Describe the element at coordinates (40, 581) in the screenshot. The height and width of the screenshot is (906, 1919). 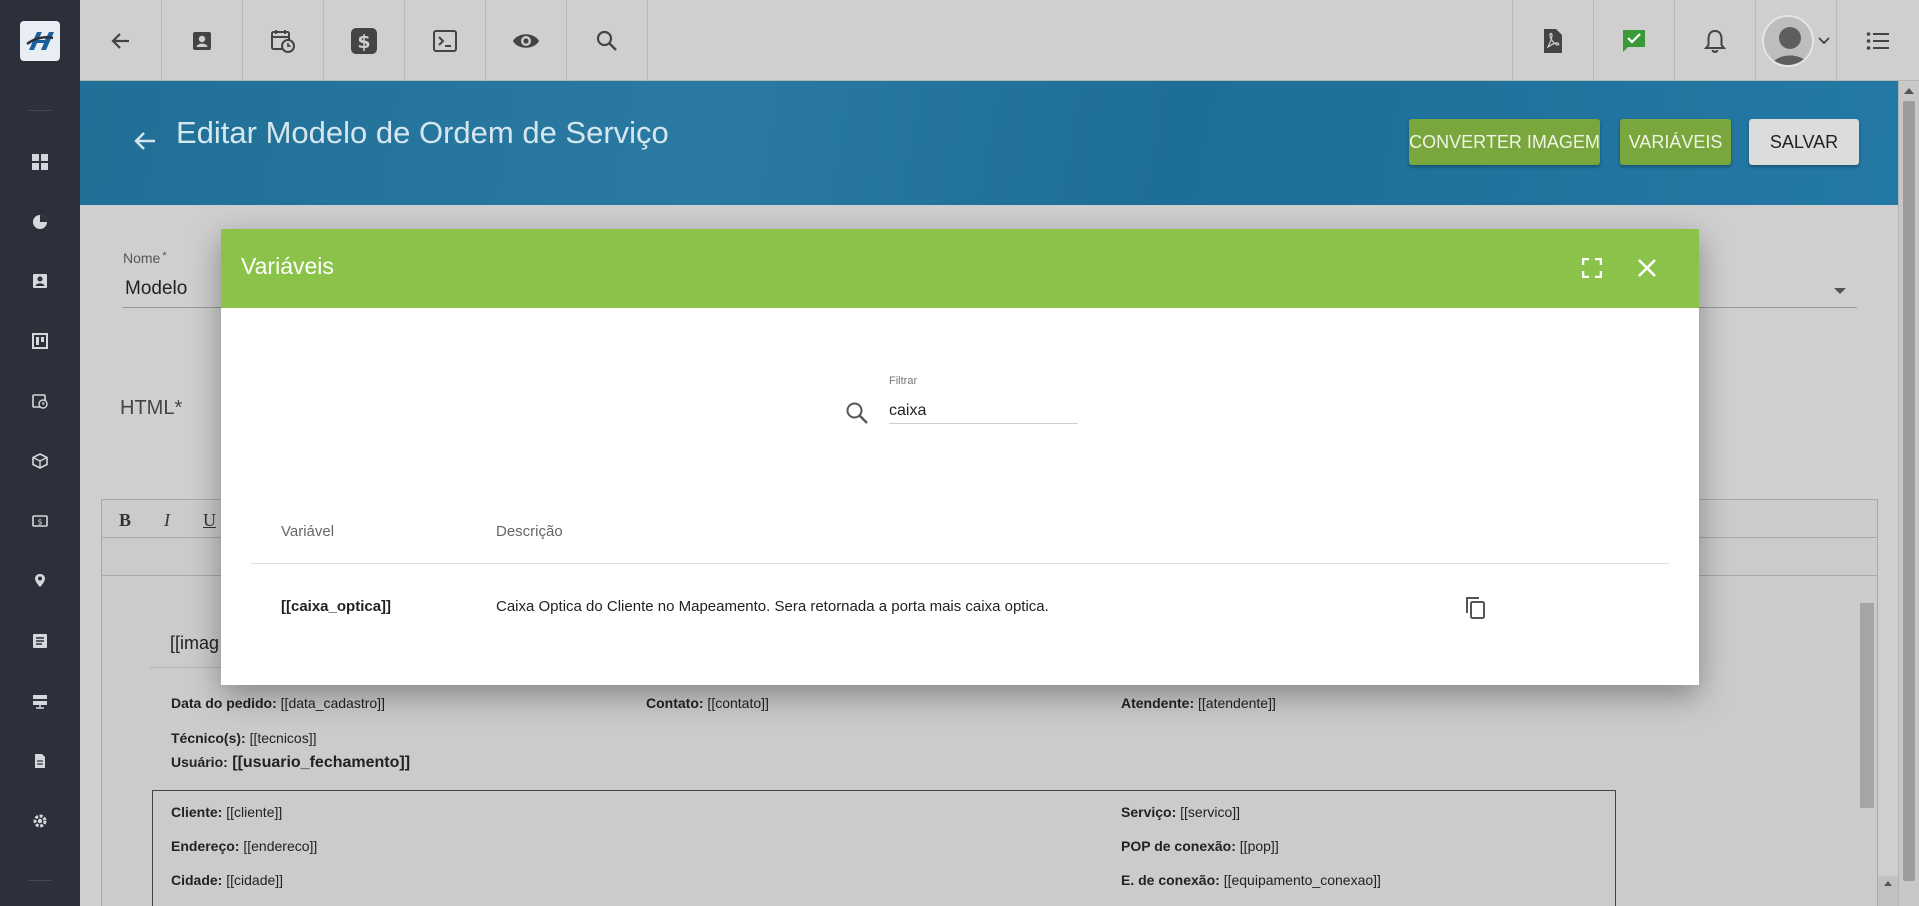
I see `sidebar-item-map` at that location.